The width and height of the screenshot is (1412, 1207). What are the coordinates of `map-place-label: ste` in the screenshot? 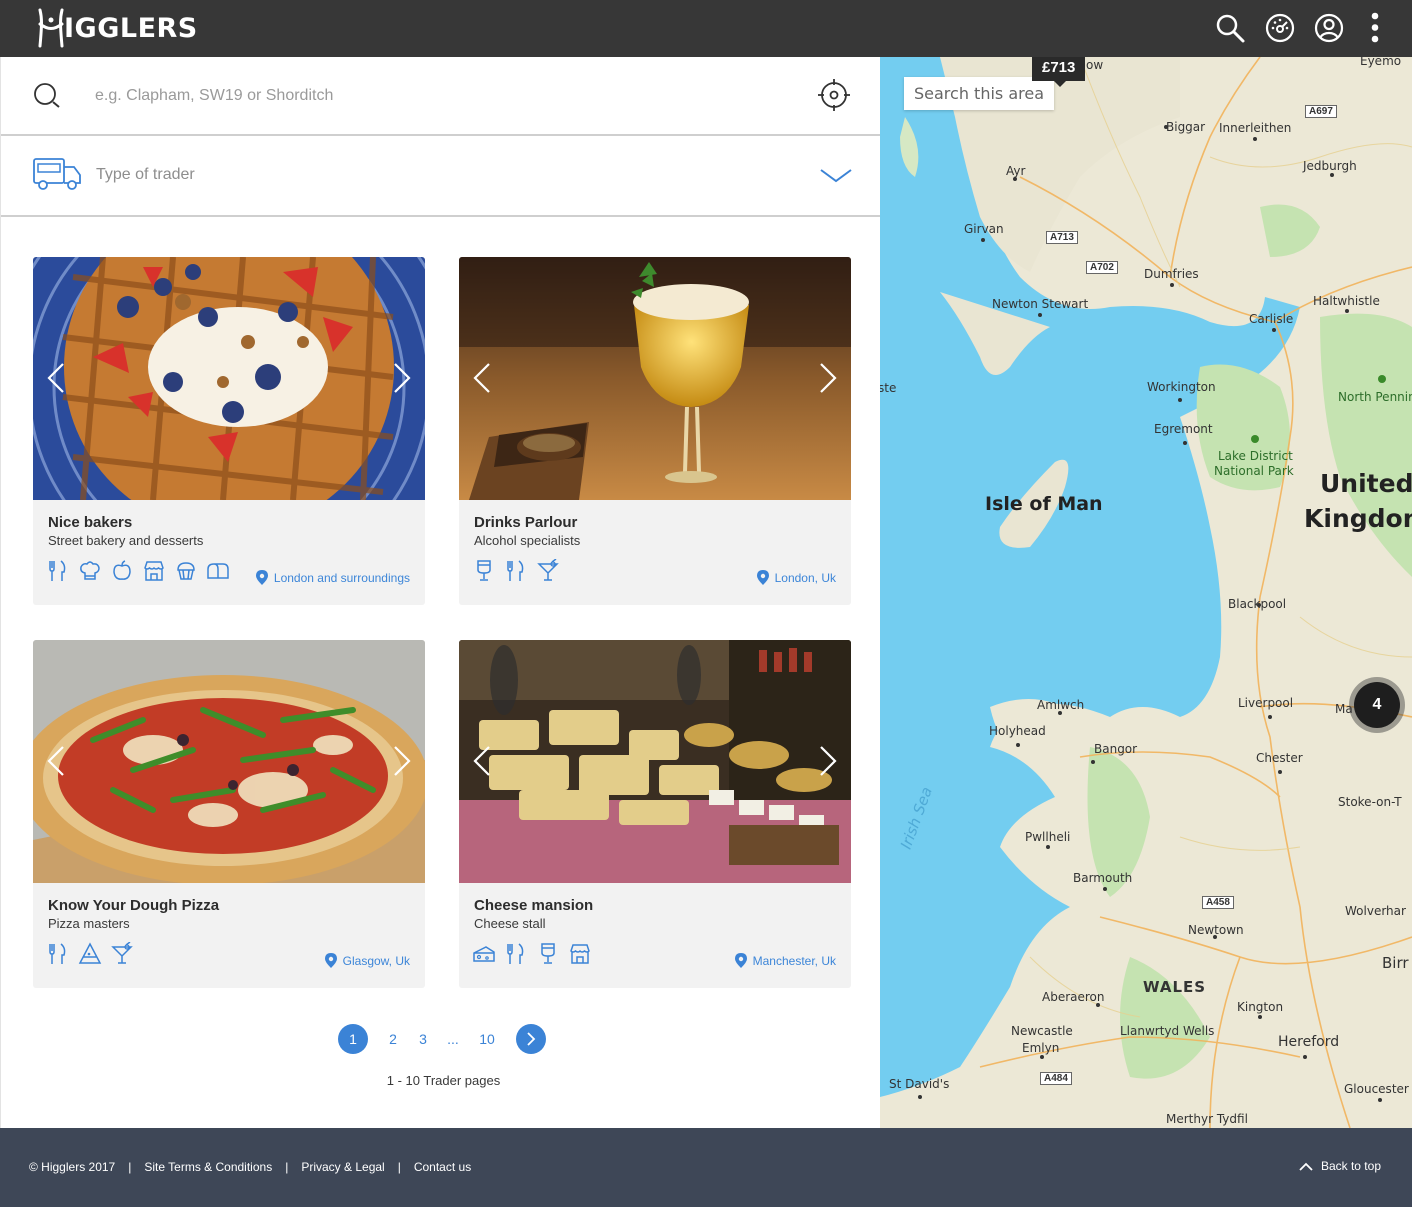 It's located at (888, 388).